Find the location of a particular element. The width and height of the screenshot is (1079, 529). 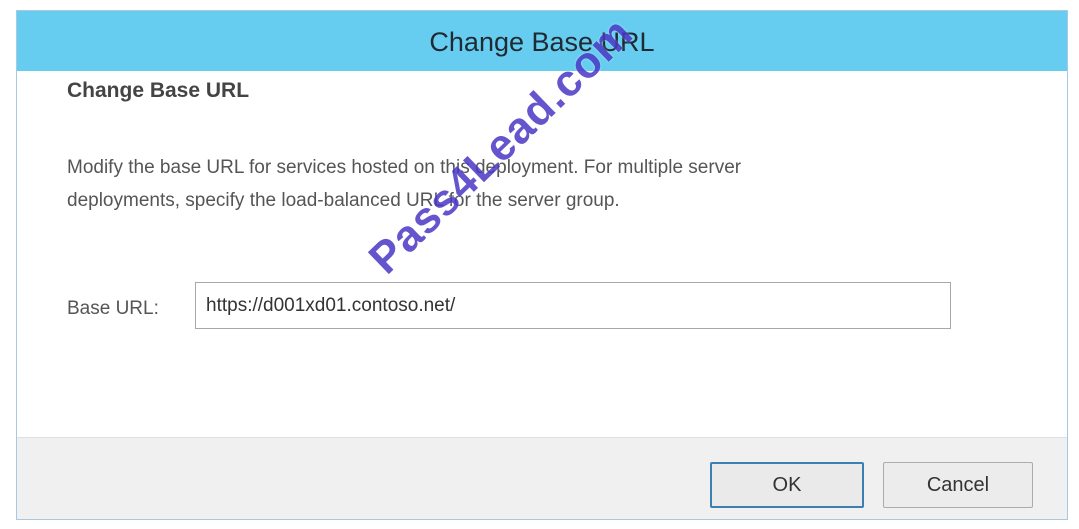

base-url-label: Base URL: is located at coordinates (113, 308).